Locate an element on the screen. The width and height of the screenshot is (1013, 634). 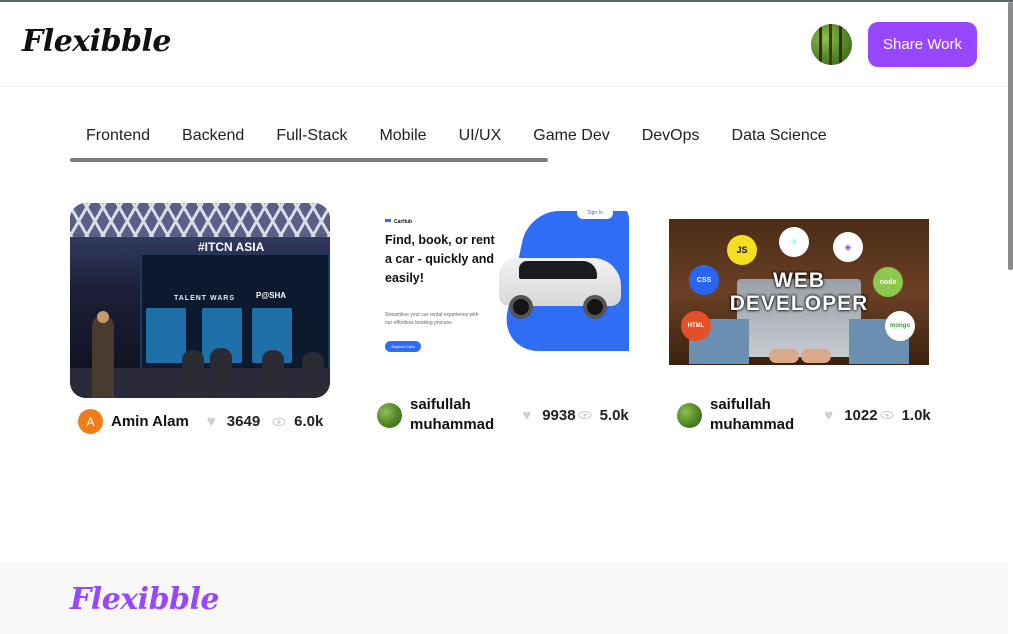
footer: Flexibble is located at coordinates (504, 598).